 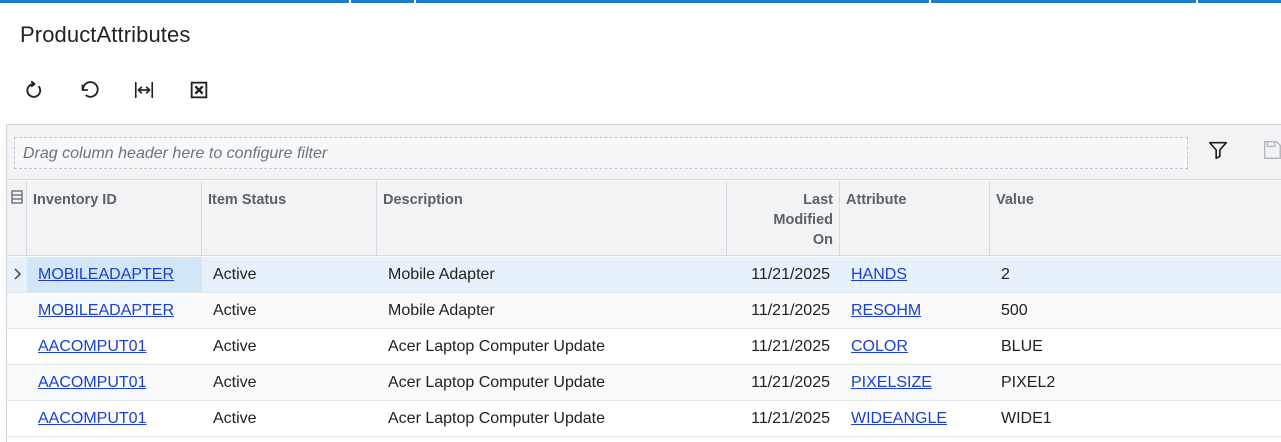 I want to click on attribute-link: PIXELSIZE, so click(x=915, y=382).